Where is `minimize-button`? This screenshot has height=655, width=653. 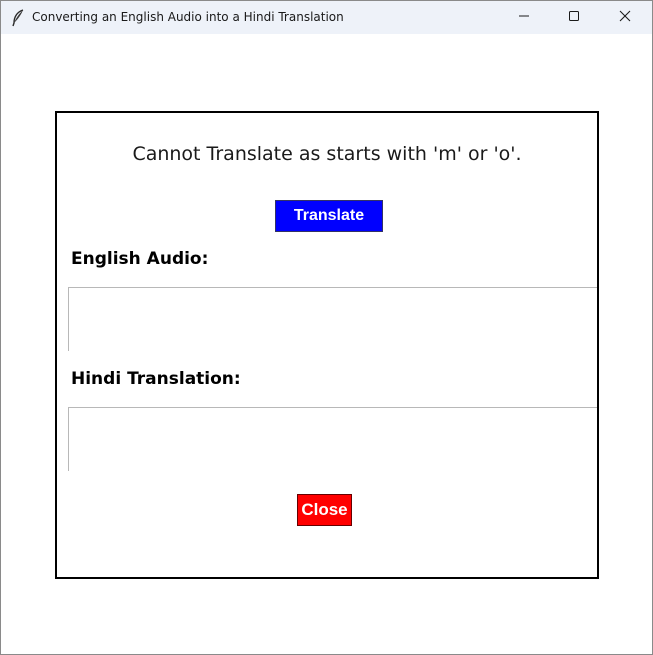
minimize-button is located at coordinates (524, 17).